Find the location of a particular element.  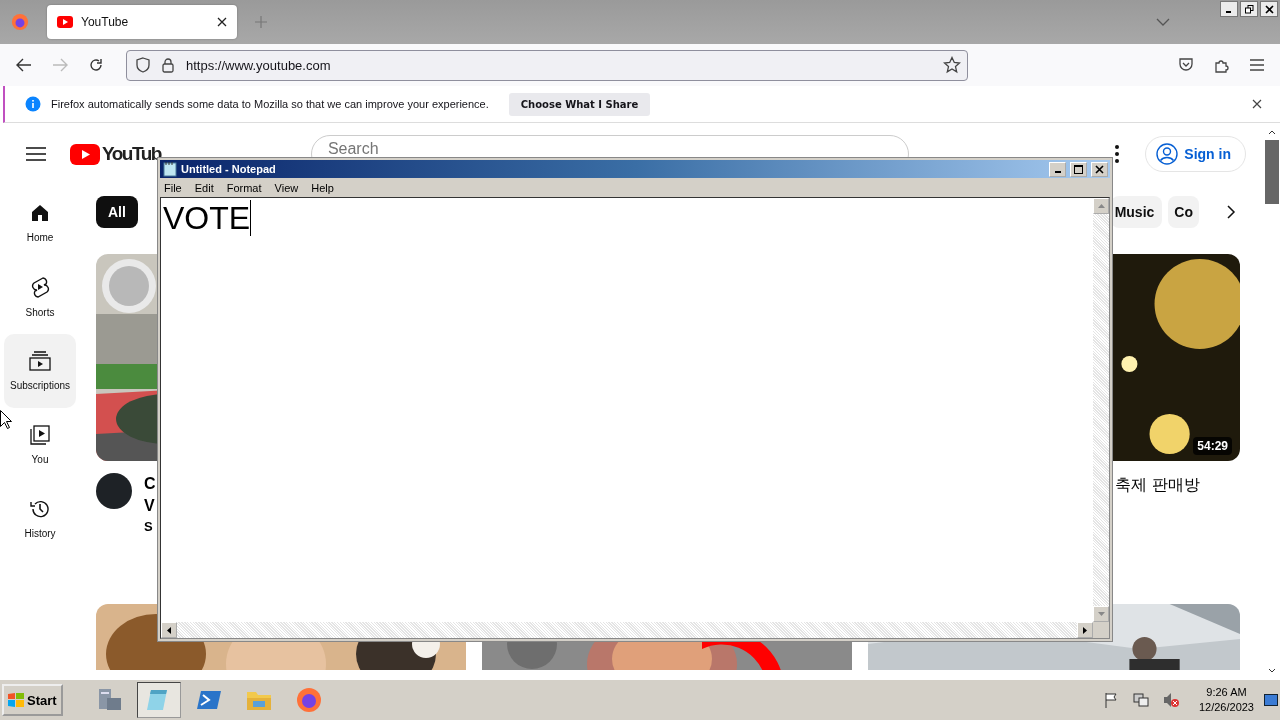

minimize-button is located at coordinates (1229, 9).